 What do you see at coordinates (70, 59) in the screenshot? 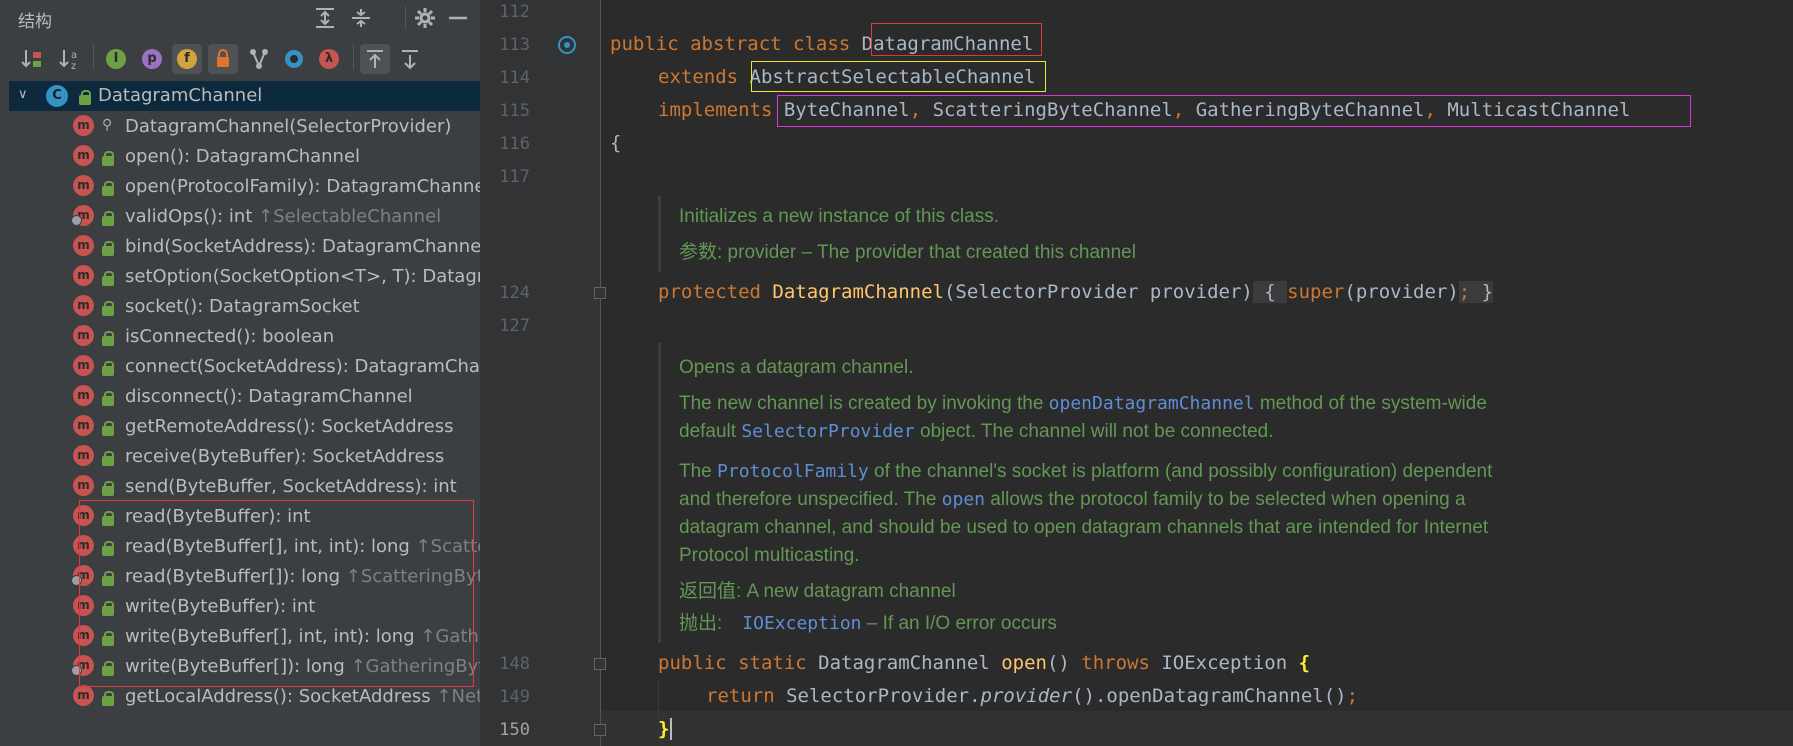
I see `sort-alphabetically-icon: az` at bounding box center [70, 59].